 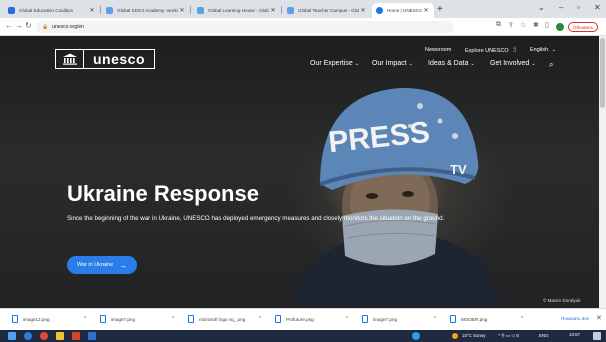 What do you see at coordinates (583, 27) in the screenshot?
I see `update-button: Обновить` at bounding box center [583, 27].